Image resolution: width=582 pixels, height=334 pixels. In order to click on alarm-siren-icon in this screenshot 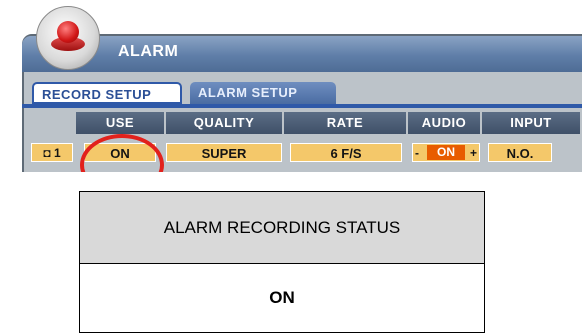, I will do `click(68, 38)`.